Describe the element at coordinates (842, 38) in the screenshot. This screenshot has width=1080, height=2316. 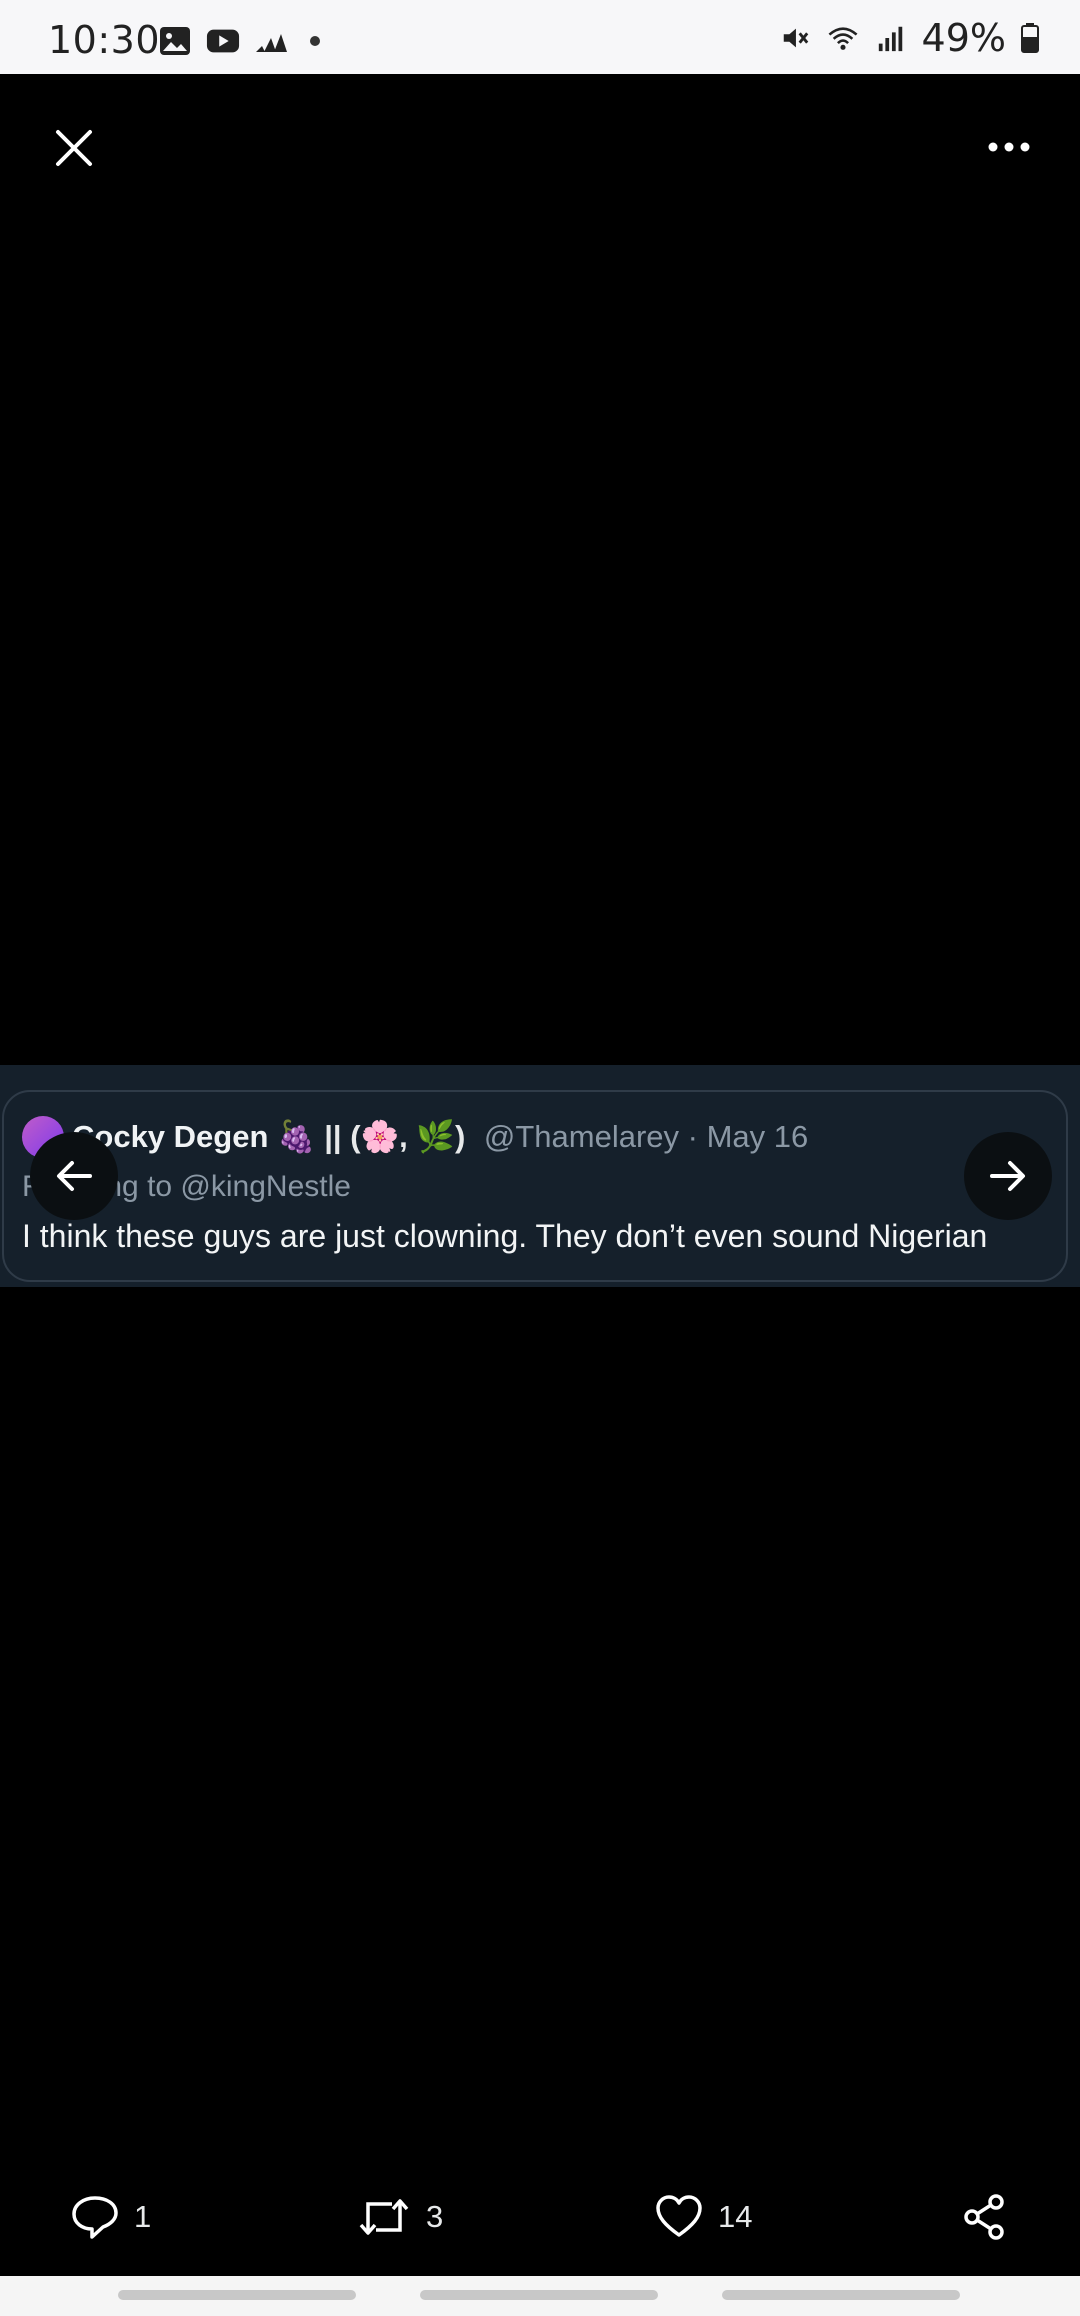
I see `wifi-icon` at that location.